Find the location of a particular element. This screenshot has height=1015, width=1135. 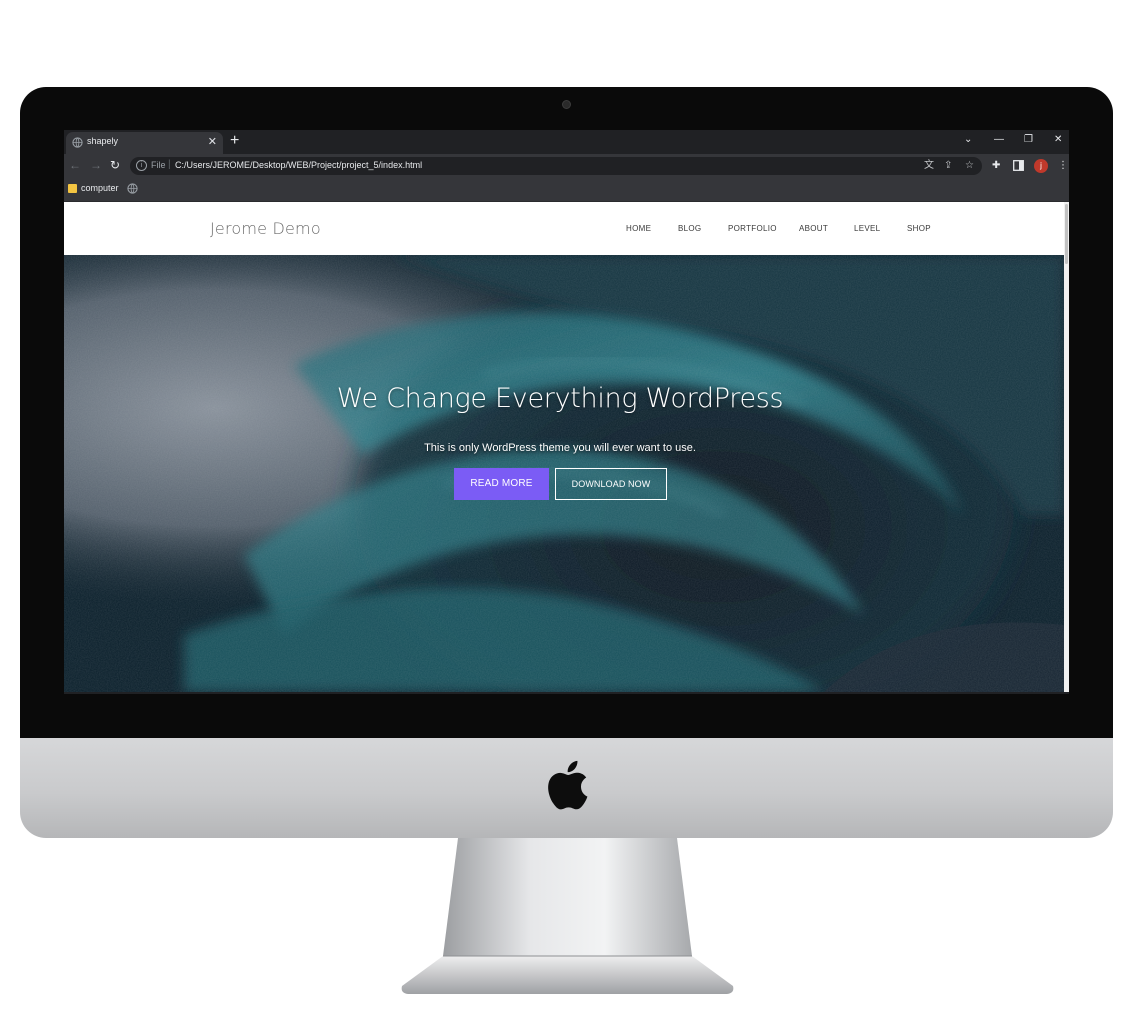

nav-shop: SHOP is located at coordinates (919, 228).